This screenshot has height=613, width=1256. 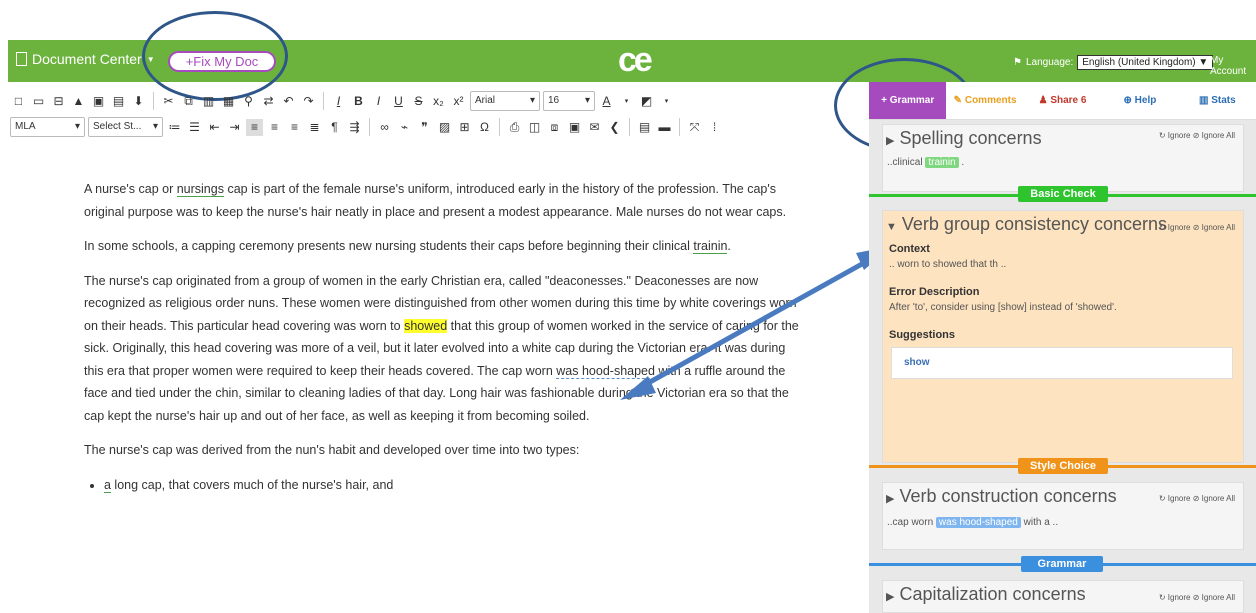 What do you see at coordinates (908, 100) in the screenshot?
I see `tab-grammar: + Grammar` at bounding box center [908, 100].